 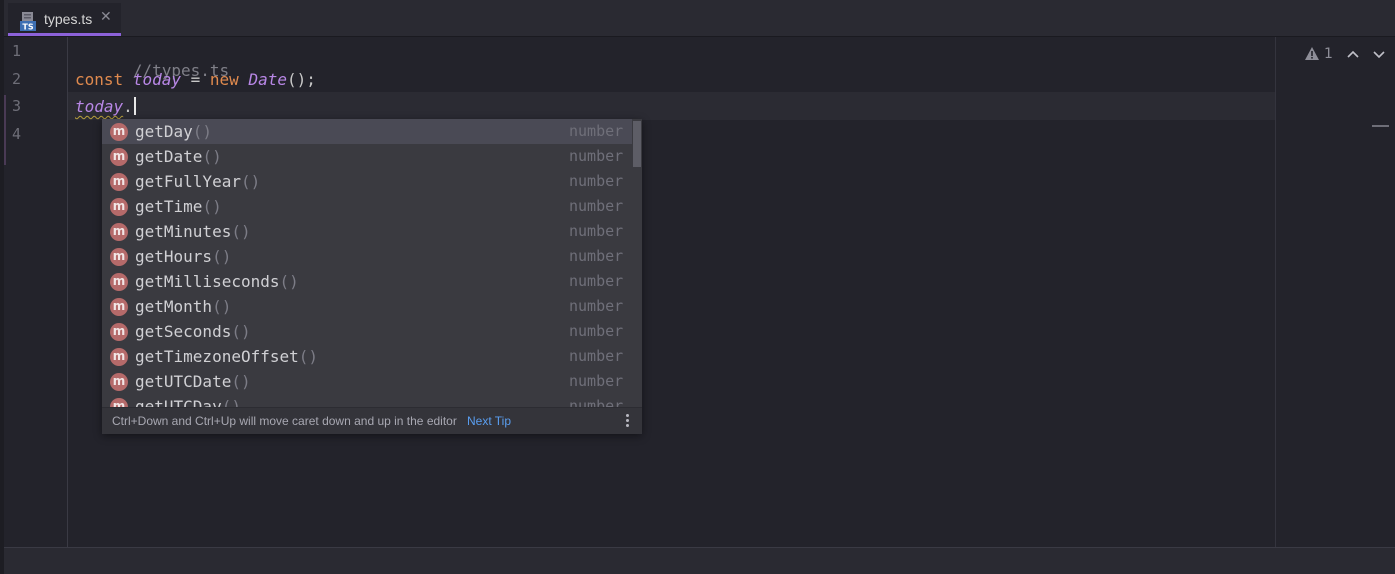 I want to click on operator: =, so click(x=195, y=79).